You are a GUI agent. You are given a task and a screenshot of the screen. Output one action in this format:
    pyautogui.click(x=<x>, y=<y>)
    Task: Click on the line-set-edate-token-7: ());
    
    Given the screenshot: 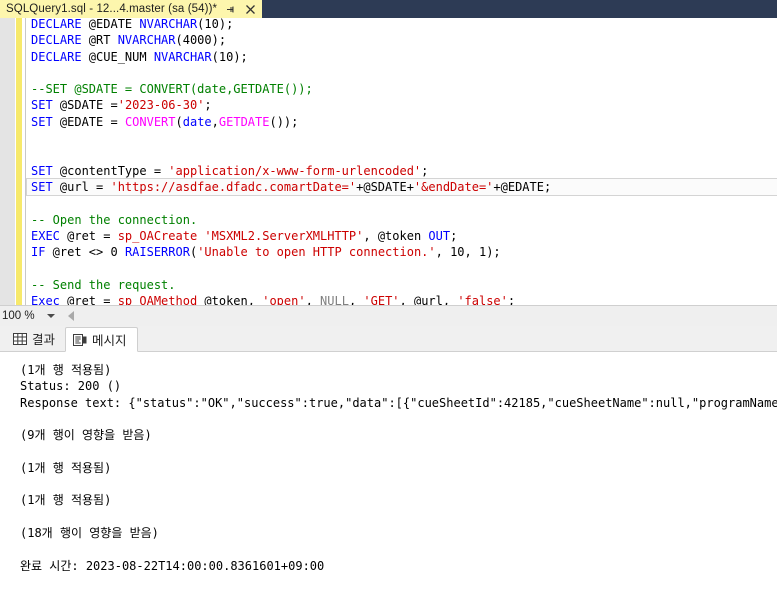 What is the action you would take?
    pyautogui.click(x=284, y=121)
    